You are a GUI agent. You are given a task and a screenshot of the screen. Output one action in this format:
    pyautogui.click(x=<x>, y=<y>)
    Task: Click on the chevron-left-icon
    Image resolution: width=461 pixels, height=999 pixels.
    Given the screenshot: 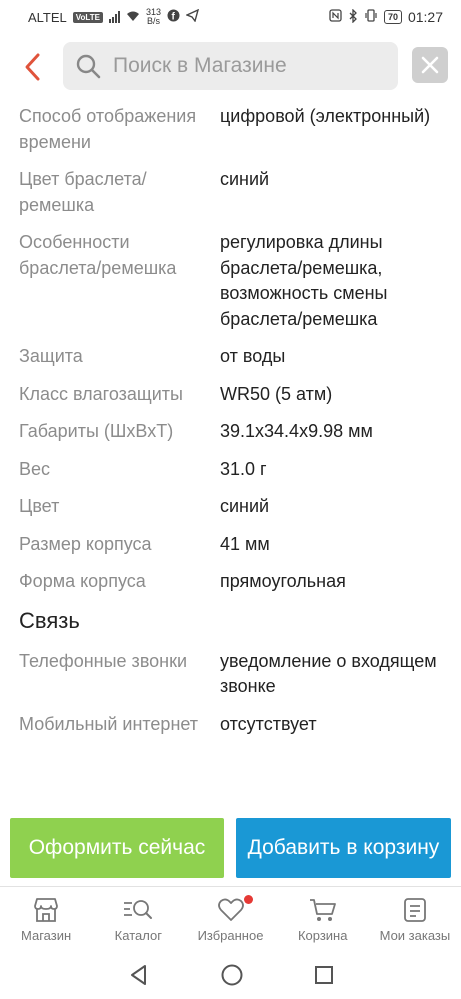 What is the action you would take?
    pyautogui.click(x=32, y=67)
    